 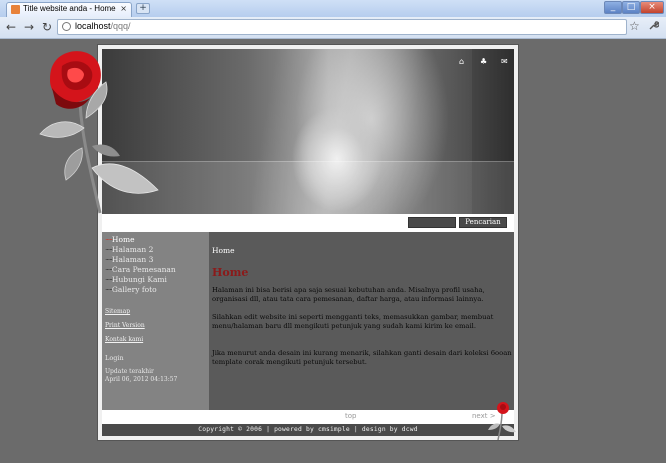 What do you see at coordinates (631, 7) in the screenshot?
I see `maximize-button: □` at bounding box center [631, 7].